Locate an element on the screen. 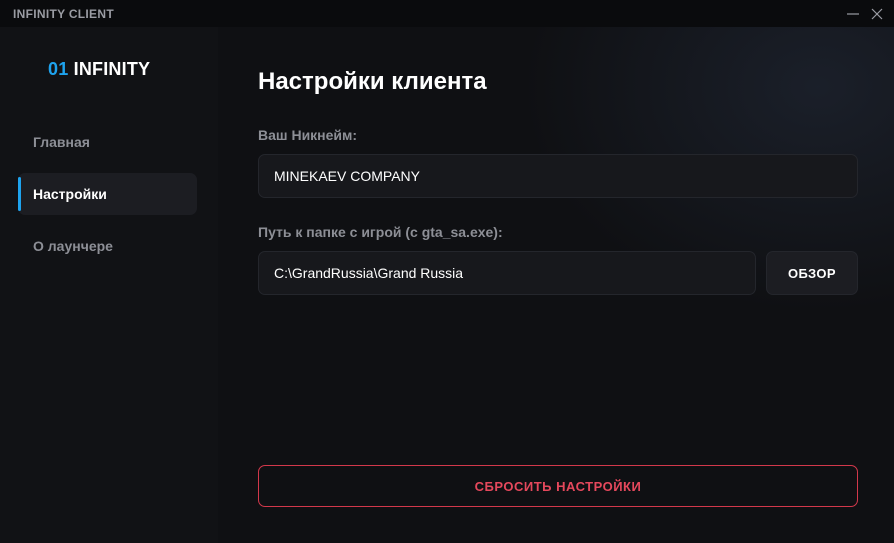 The width and height of the screenshot is (894, 543). nickname-input is located at coordinates (558, 176).